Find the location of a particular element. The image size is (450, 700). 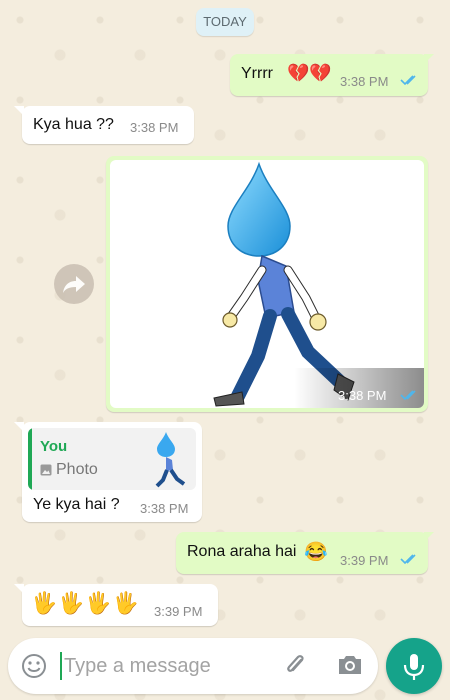

message-bubble-incoming: 🖐🖐🖐🖐 3:39 PM is located at coordinates (120, 605).